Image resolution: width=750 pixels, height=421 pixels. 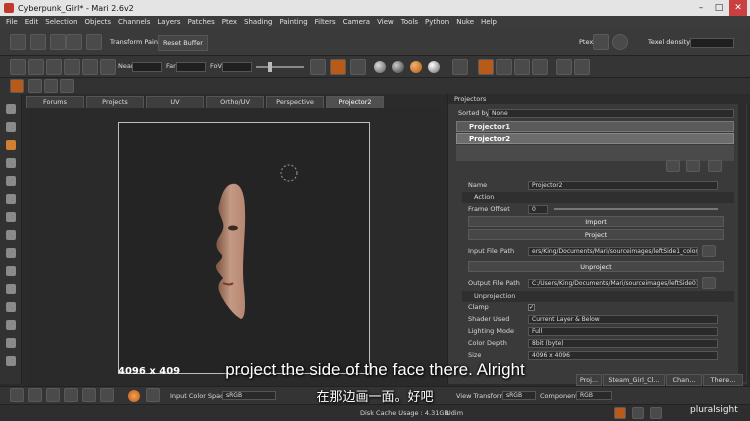 I want to click on far-field, so click(x=191, y=67).